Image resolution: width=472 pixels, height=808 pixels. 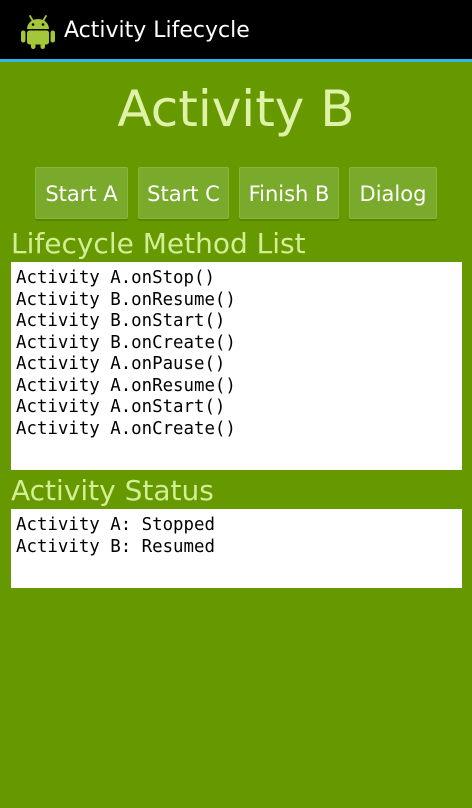 What do you see at coordinates (393, 193) in the screenshot?
I see `dialog-button: Dialog` at bounding box center [393, 193].